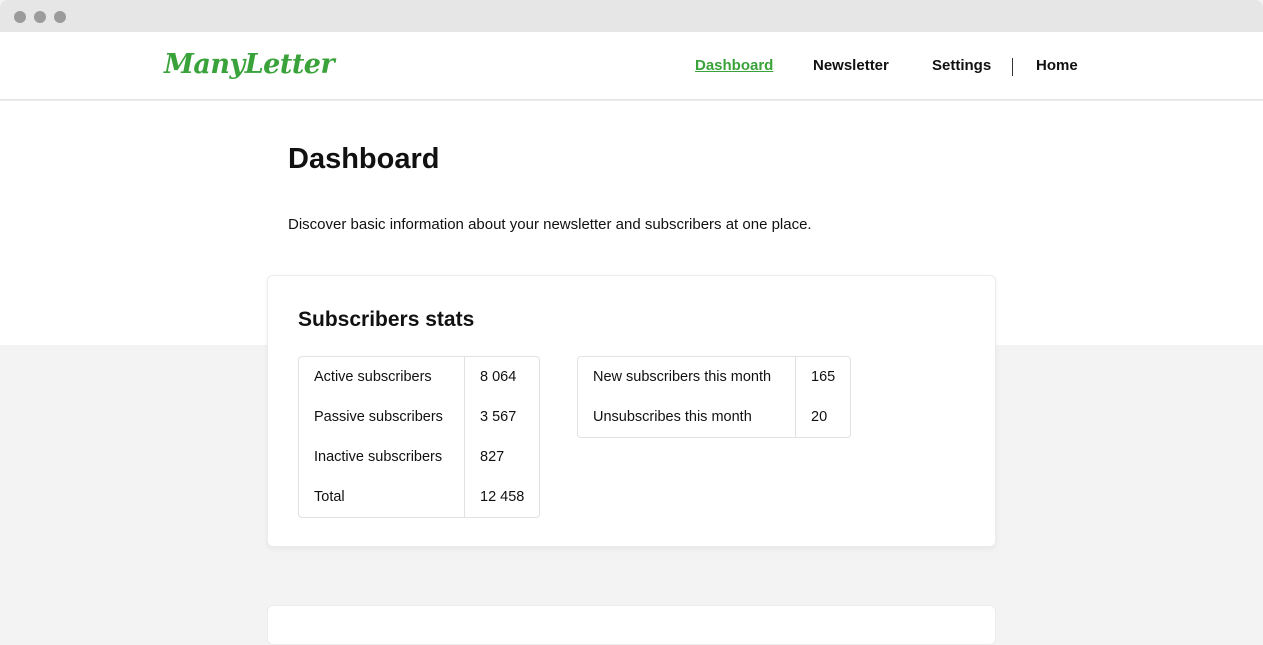 The width and height of the screenshot is (1263, 645). I want to click on page-title: Dashboard, so click(364, 159).